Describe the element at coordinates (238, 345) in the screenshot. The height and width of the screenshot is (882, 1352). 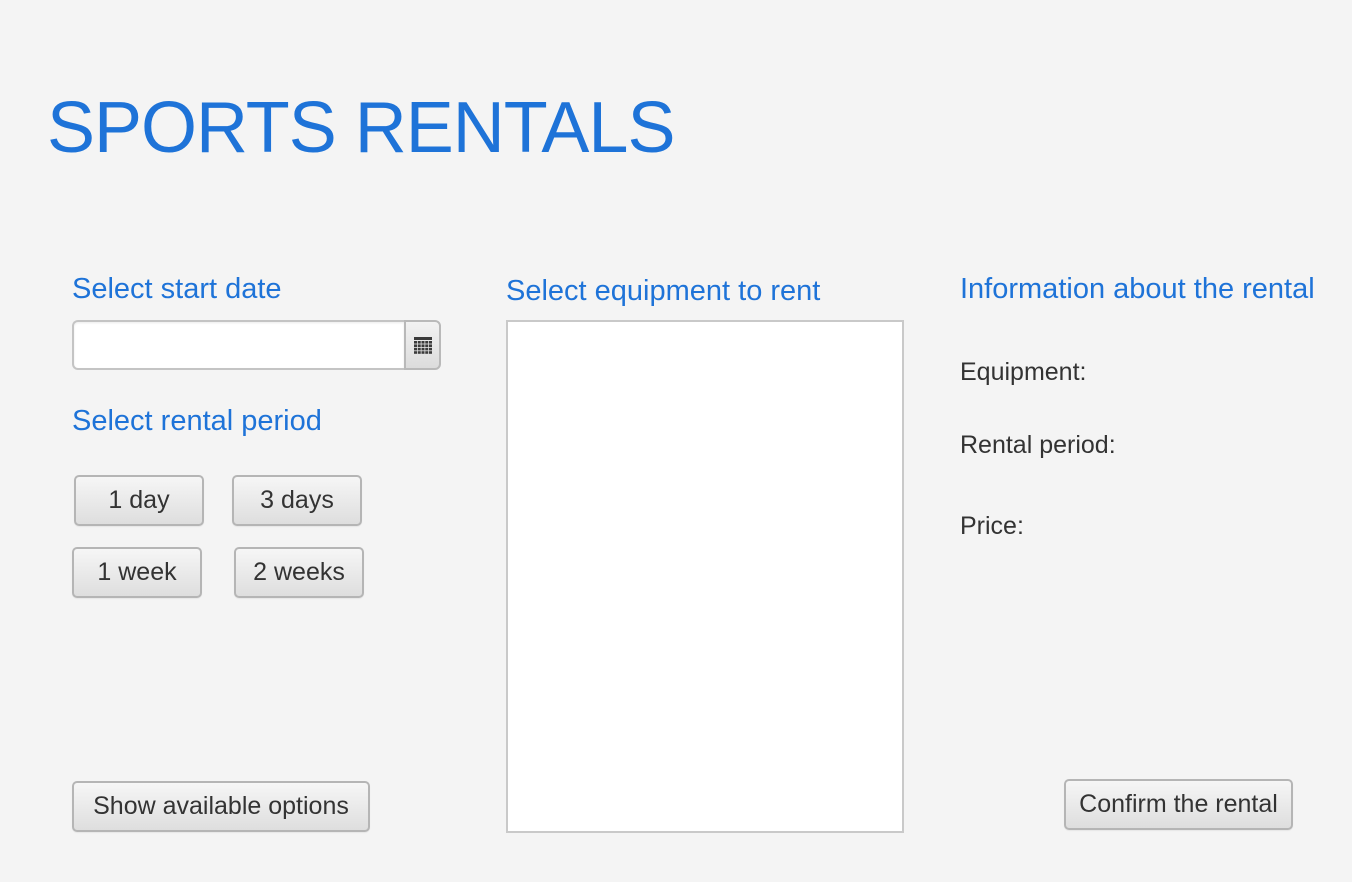
I see `start-date-input` at that location.